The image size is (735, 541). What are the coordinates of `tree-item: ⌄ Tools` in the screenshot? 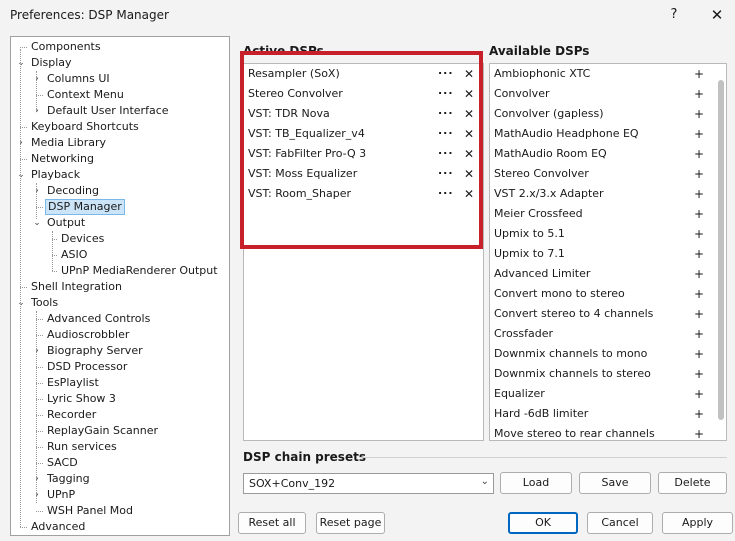 It's located at (120, 303).